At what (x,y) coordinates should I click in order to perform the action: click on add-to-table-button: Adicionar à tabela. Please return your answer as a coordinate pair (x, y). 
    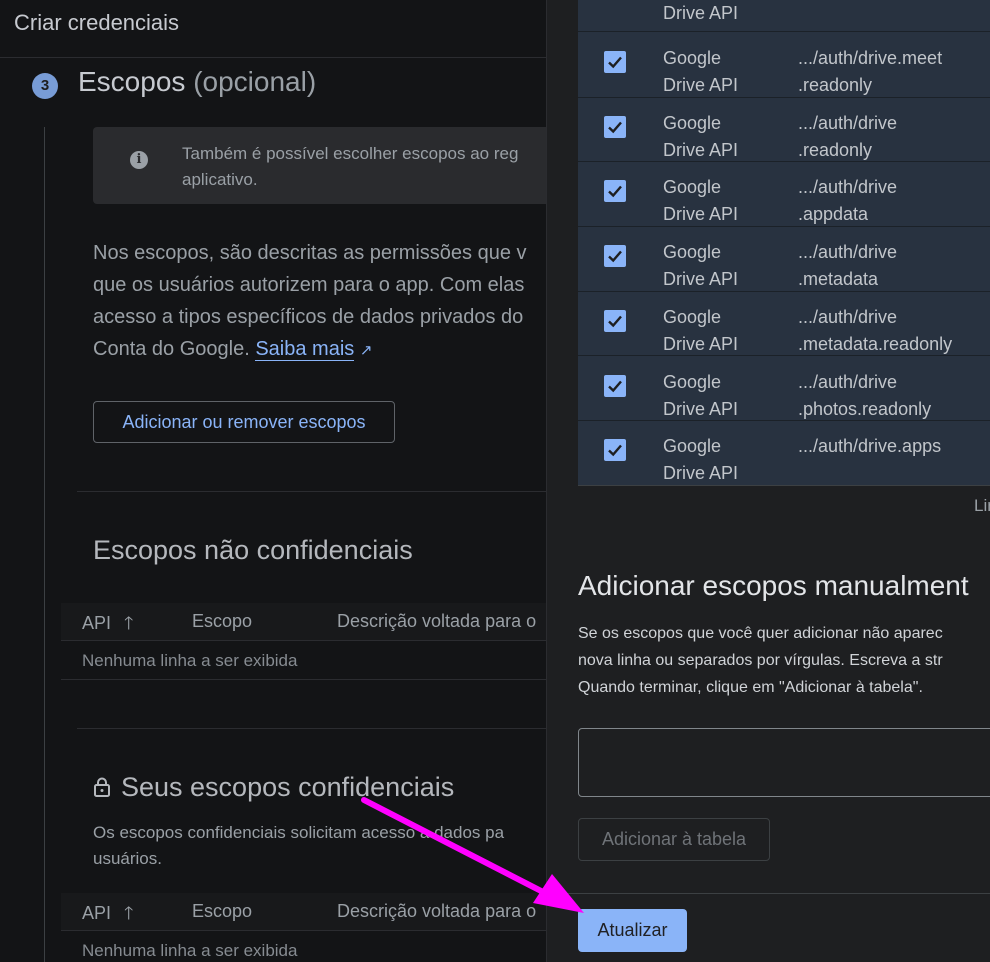
    Looking at the image, I should click on (674, 839).